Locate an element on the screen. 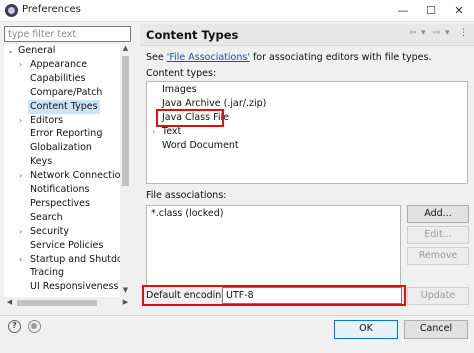  remove-button: Remove is located at coordinates (438, 256).